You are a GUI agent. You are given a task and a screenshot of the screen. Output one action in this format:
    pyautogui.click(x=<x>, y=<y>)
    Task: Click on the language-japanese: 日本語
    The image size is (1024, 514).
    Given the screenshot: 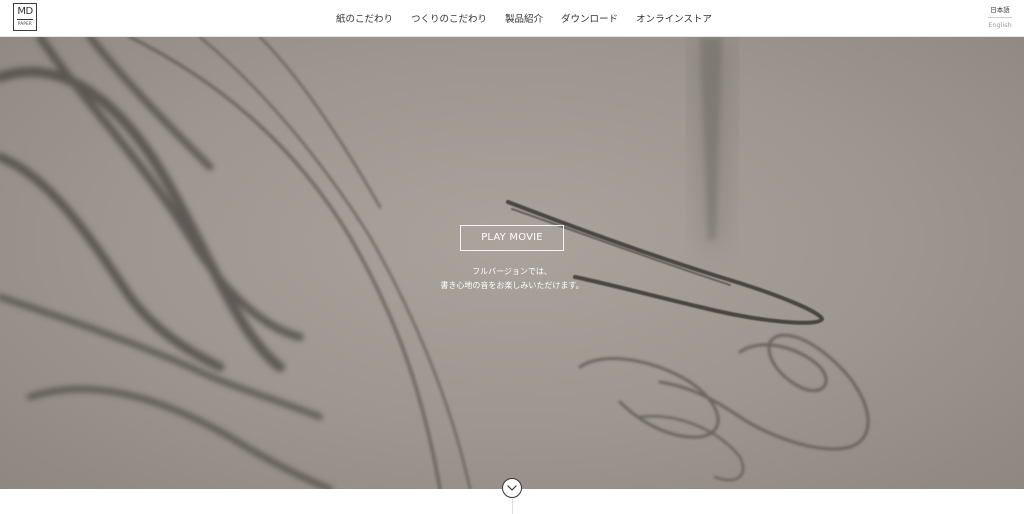 What is the action you would take?
    pyautogui.click(x=1000, y=10)
    